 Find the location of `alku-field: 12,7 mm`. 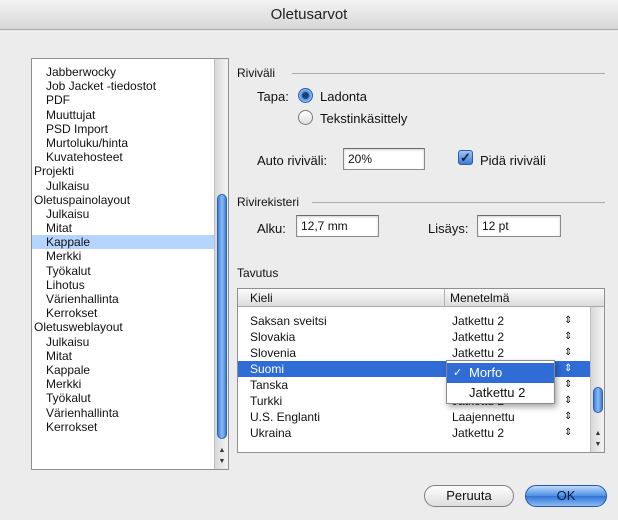

alku-field: 12,7 mm is located at coordinates (337, 226).